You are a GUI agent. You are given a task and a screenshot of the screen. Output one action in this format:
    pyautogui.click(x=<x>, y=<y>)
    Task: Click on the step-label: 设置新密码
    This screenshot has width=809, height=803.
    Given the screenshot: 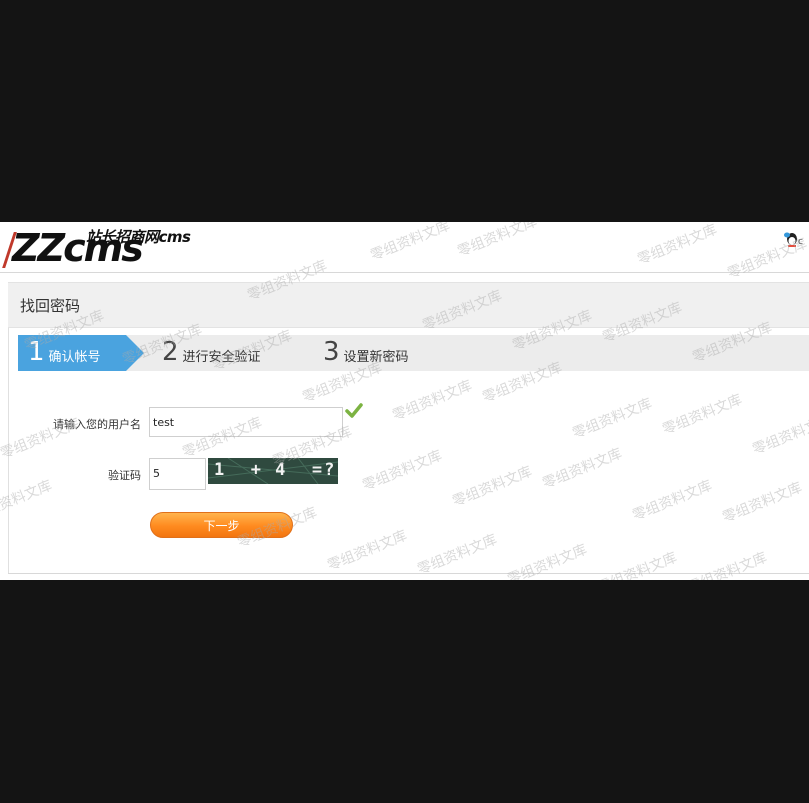 What is the action you would take?
    pyautogui.click(x=376, y=357)
    